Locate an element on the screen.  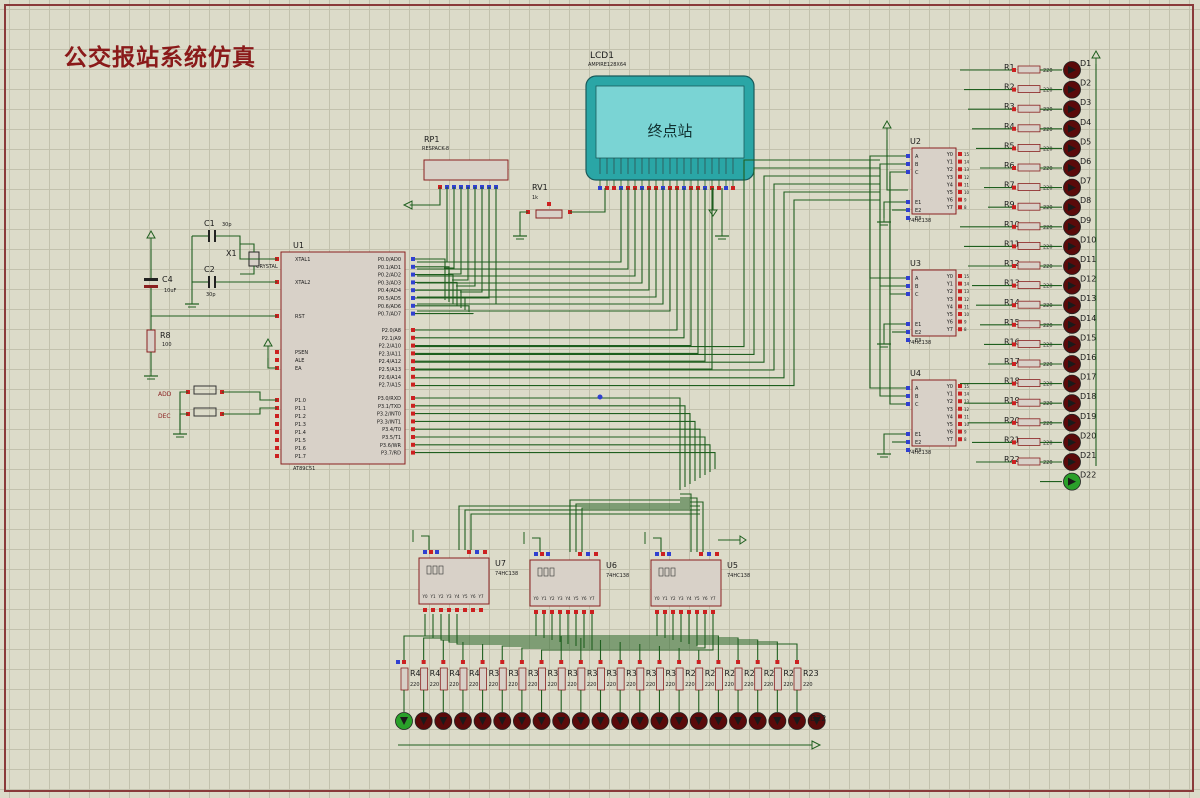
decoder-output-label: Y6 is located at coordinates (473, 596).